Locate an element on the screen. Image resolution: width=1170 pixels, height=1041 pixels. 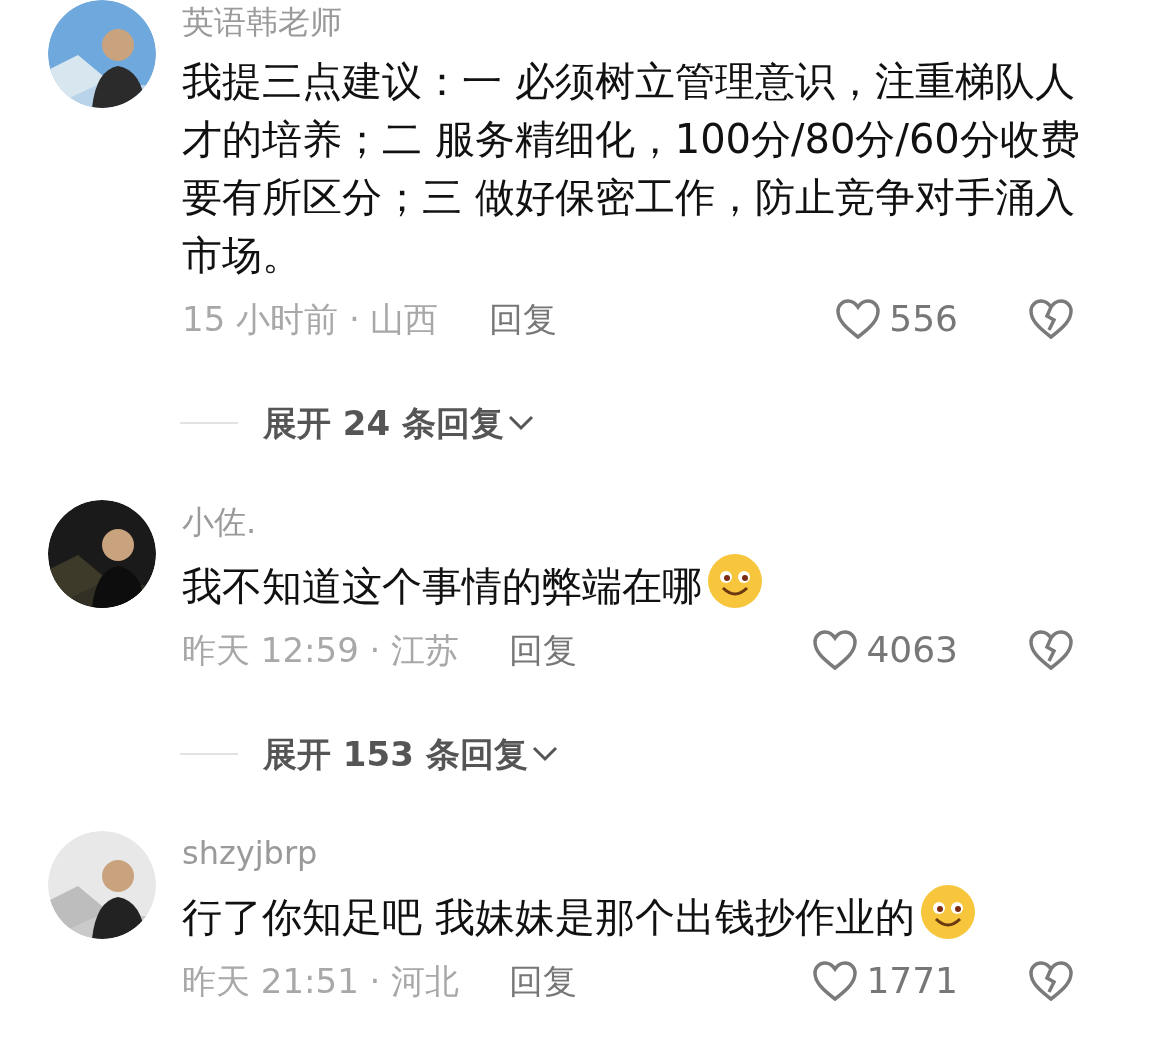
comment-meta: 15 小时前 · 山西 is located at coordinates (310, 319).